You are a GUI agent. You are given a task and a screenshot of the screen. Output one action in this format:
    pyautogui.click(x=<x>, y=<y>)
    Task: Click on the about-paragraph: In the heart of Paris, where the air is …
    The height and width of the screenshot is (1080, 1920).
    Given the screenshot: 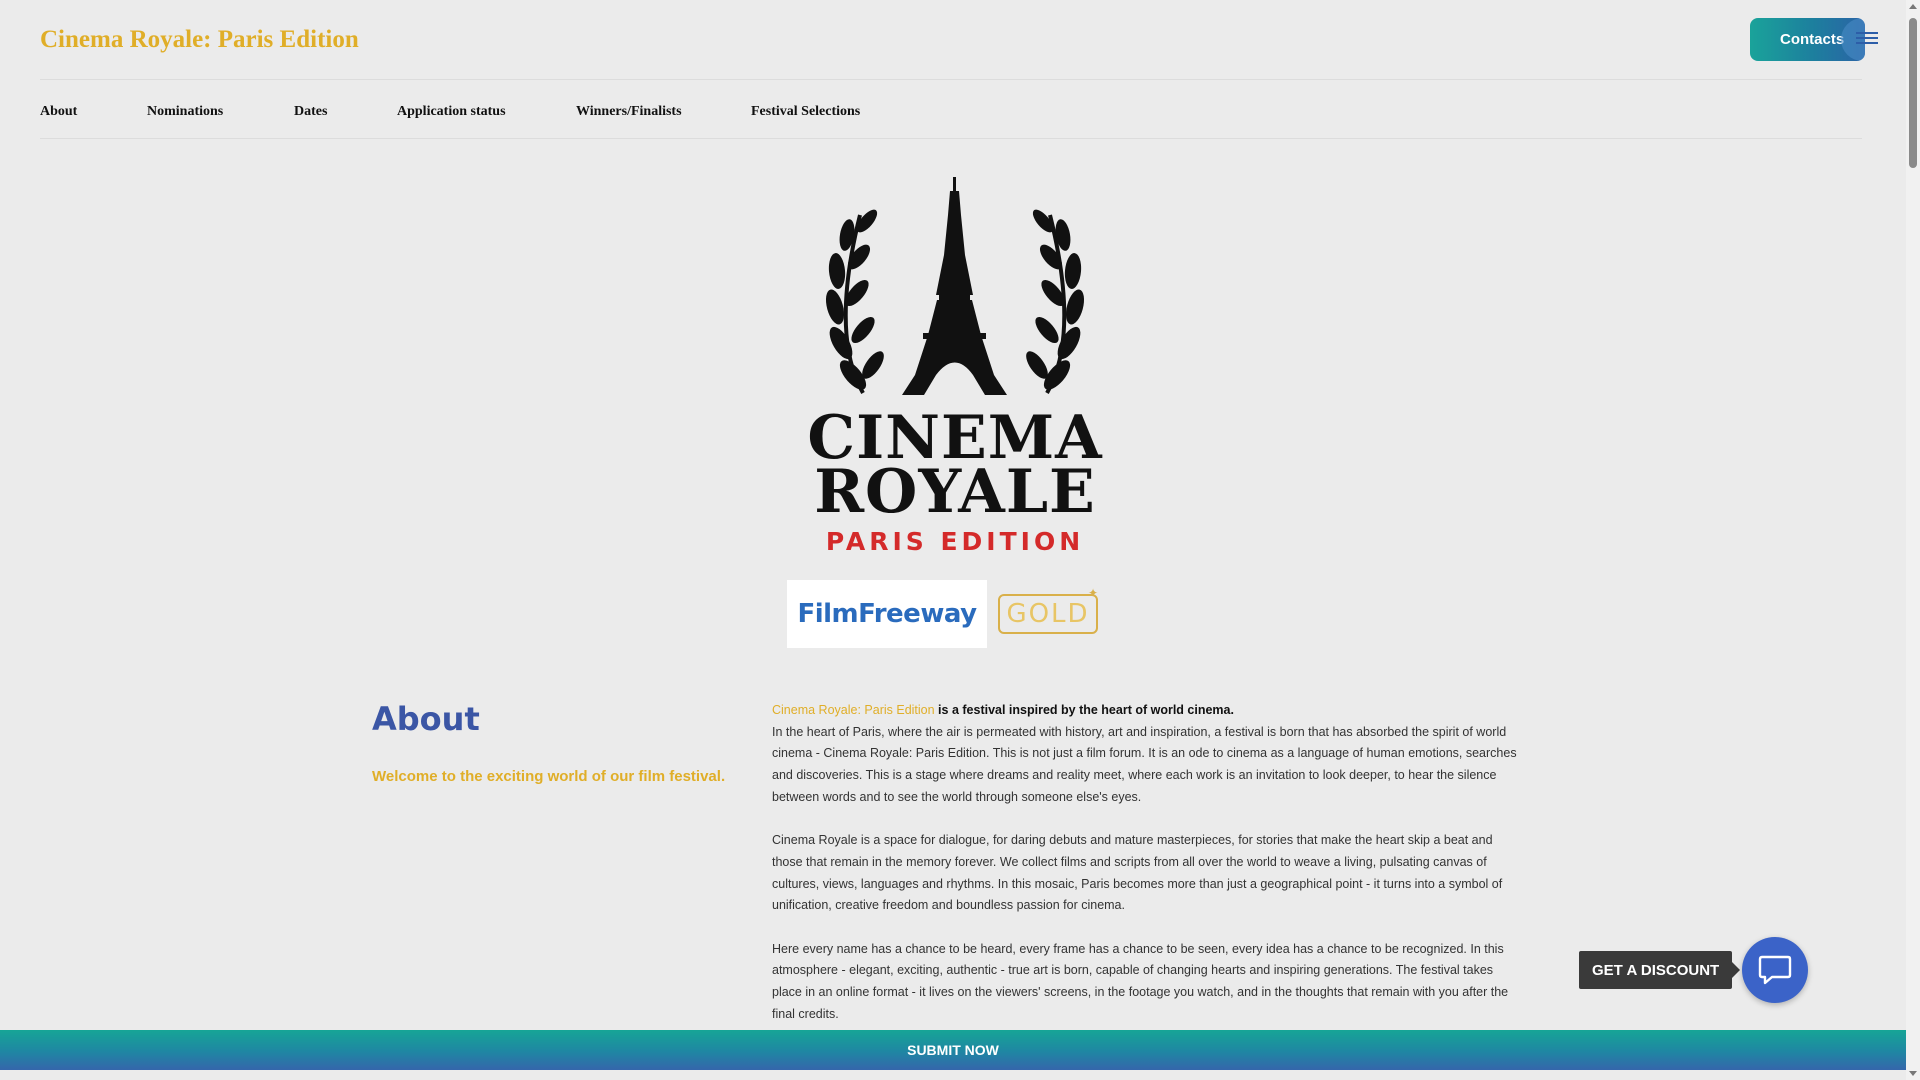 What is the action you would take?
    pyautogui.click(x=1144, y=764)
    